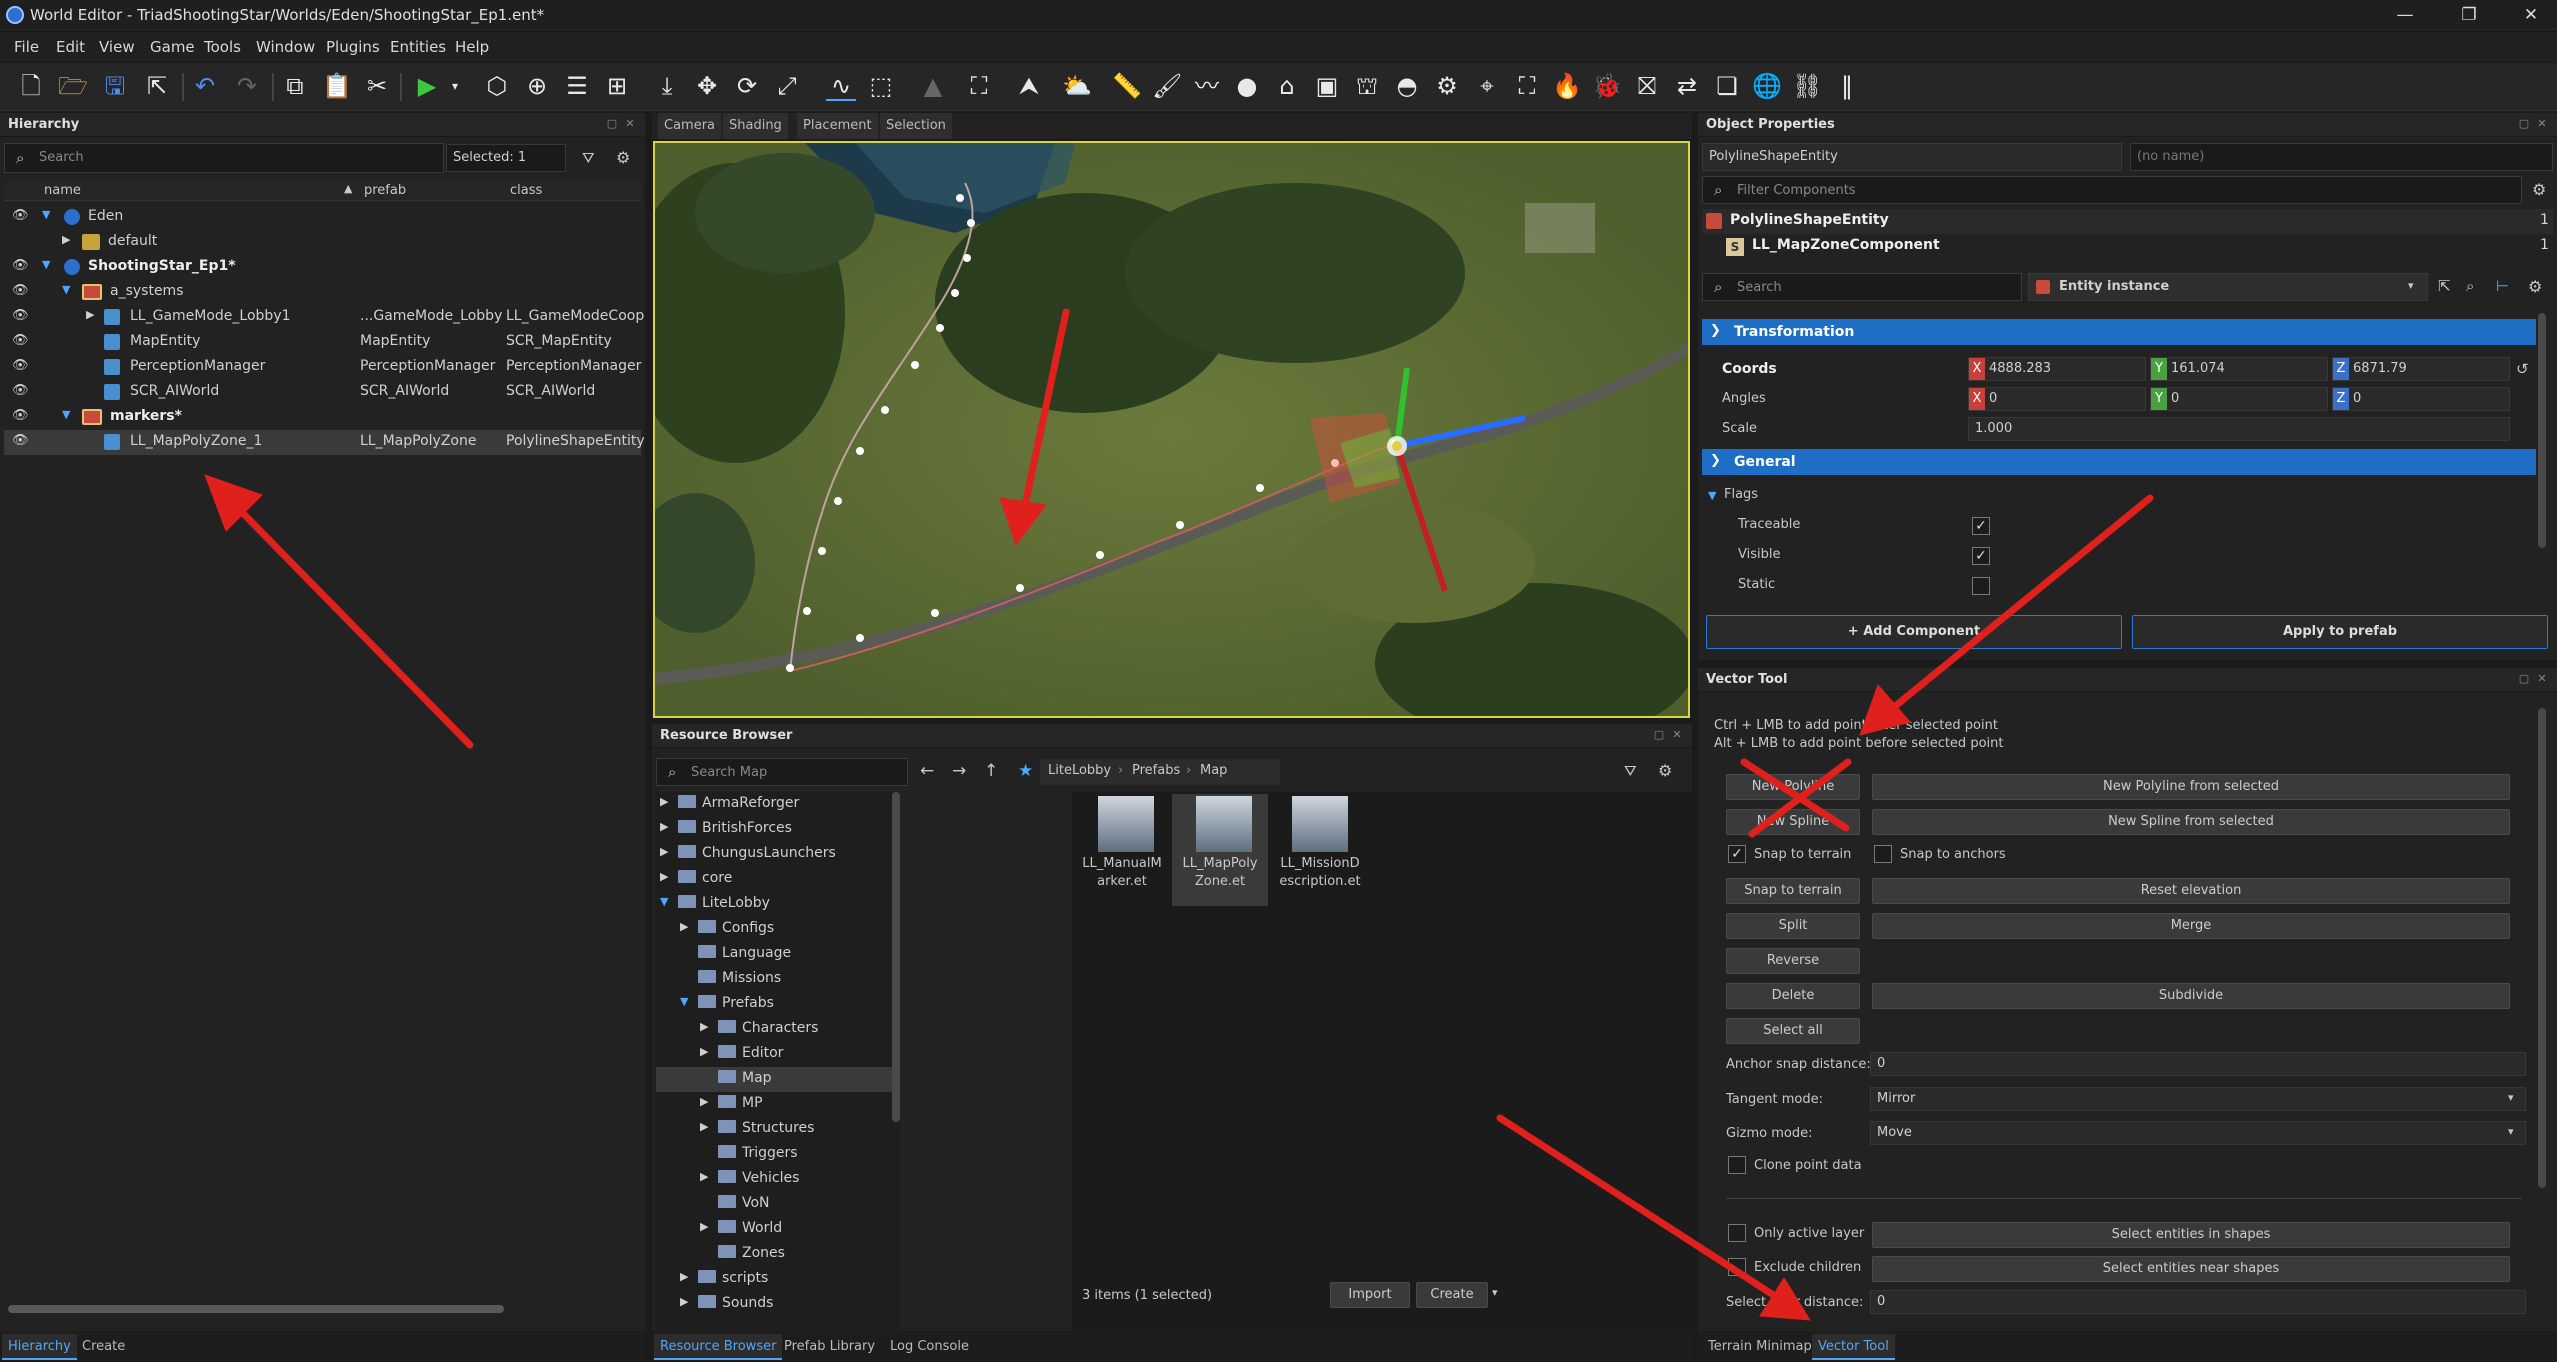 The image size is (2557, 1362). I want to click on frame-icon: ⛶, so click(1527, 86).